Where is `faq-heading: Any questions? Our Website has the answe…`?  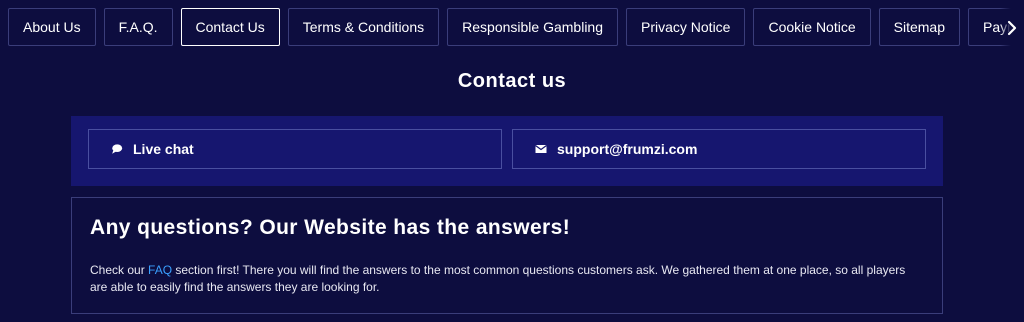 faq-heading: Any questions? Our Website has the answe… is located at coordinates (330, 227).